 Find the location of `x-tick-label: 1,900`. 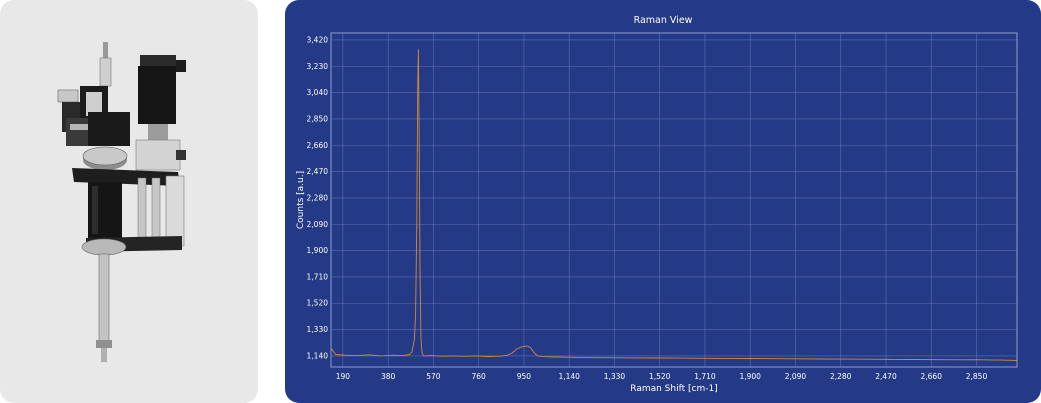

x-tick-label: 1,900 is located at coordinates (750, 376).